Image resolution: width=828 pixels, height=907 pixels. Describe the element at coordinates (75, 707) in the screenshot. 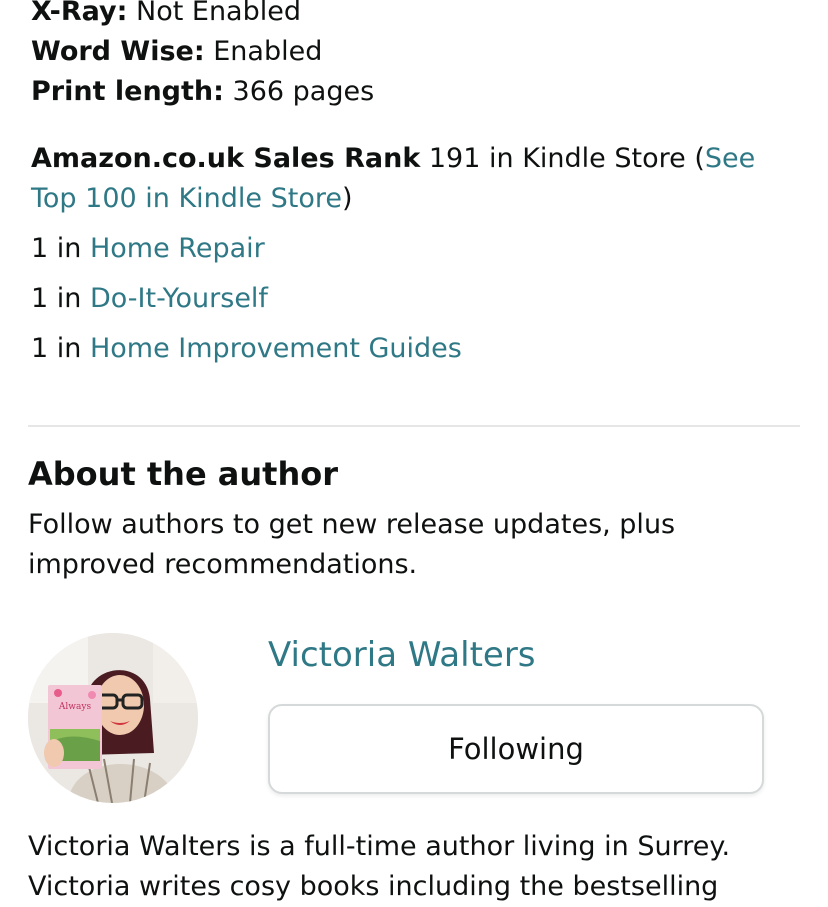

I see `svg-text: Always` at that location.